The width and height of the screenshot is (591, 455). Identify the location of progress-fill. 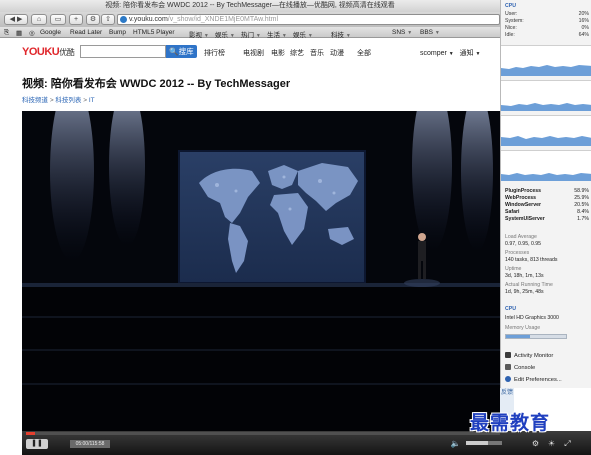
(31, 433).